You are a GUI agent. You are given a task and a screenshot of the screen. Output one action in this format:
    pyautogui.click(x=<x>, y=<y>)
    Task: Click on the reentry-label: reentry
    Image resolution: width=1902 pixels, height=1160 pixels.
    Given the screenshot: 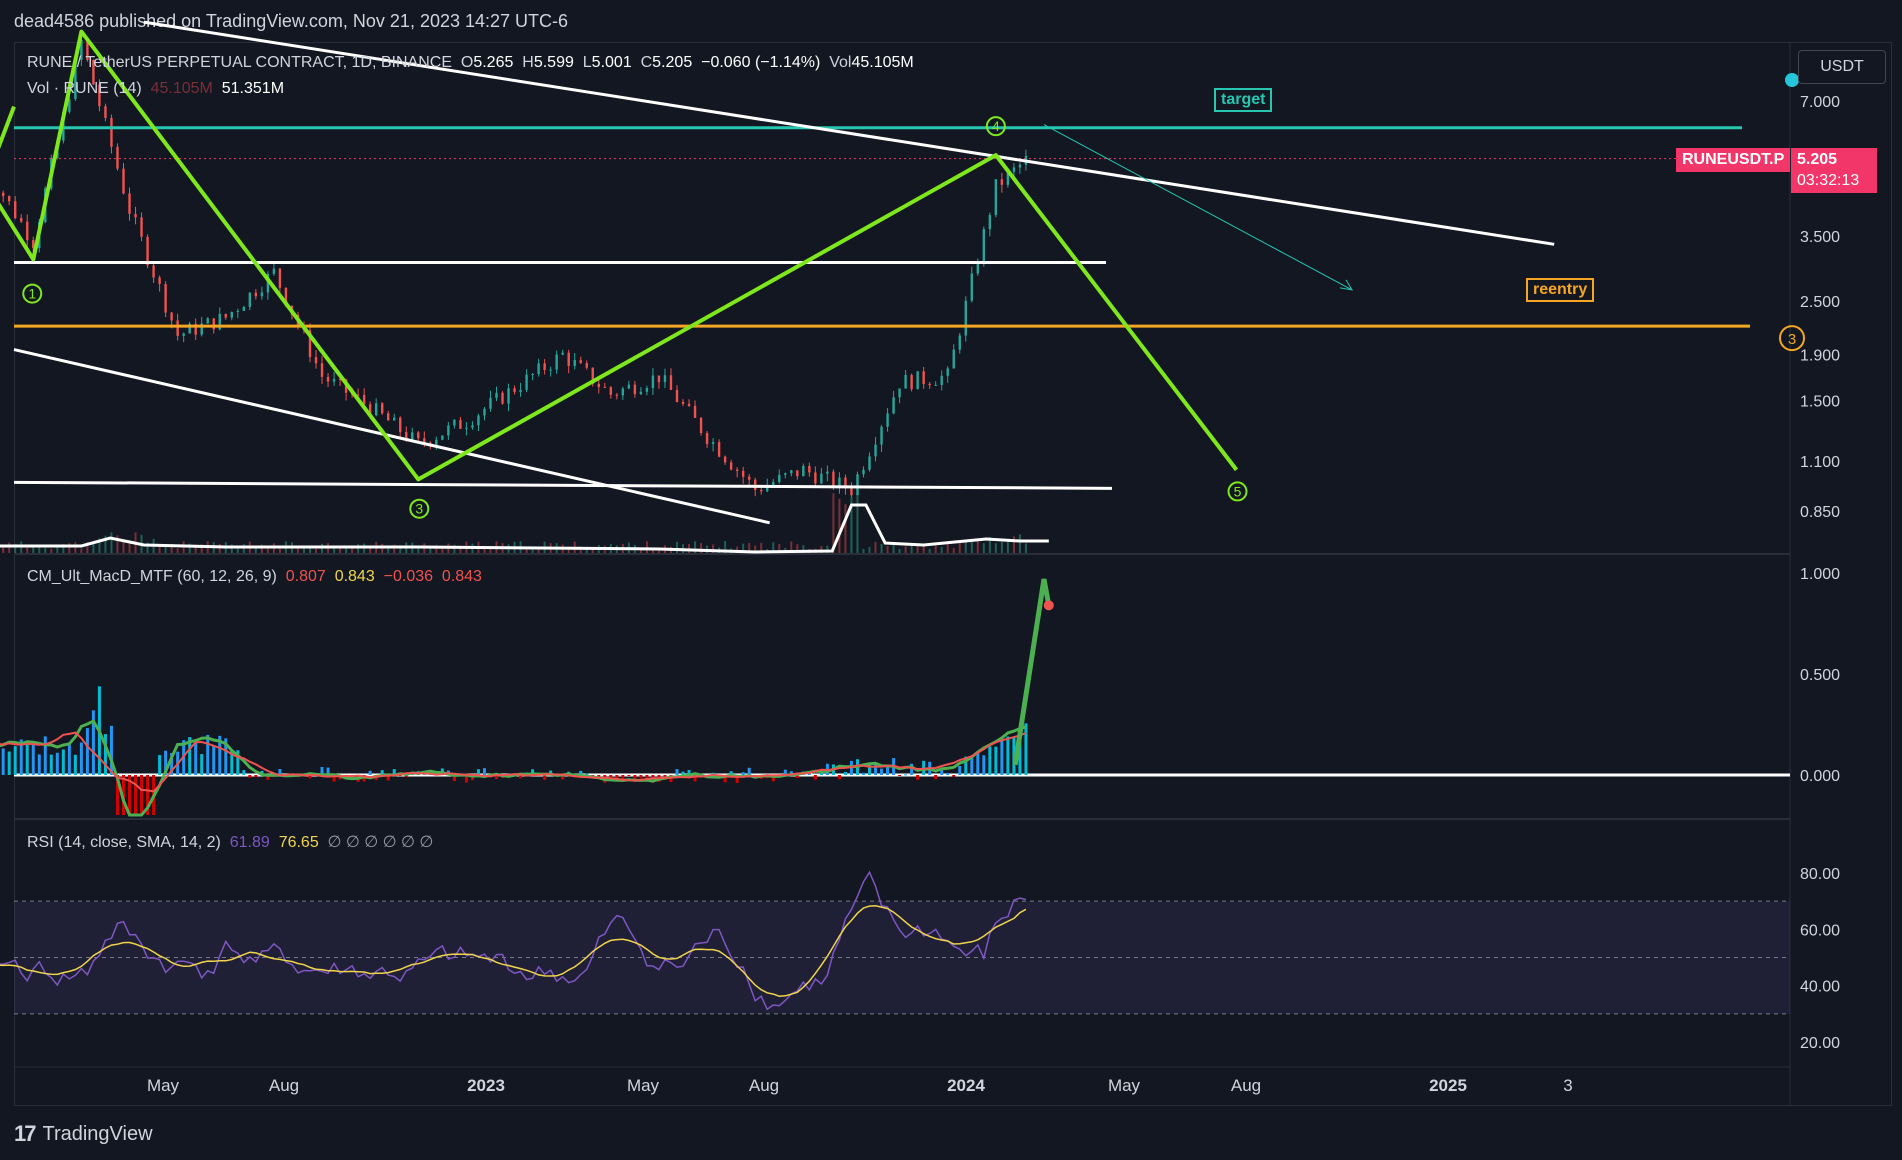 What is the action you would take?
    pyautogui.click(x=1560, y=290)
    